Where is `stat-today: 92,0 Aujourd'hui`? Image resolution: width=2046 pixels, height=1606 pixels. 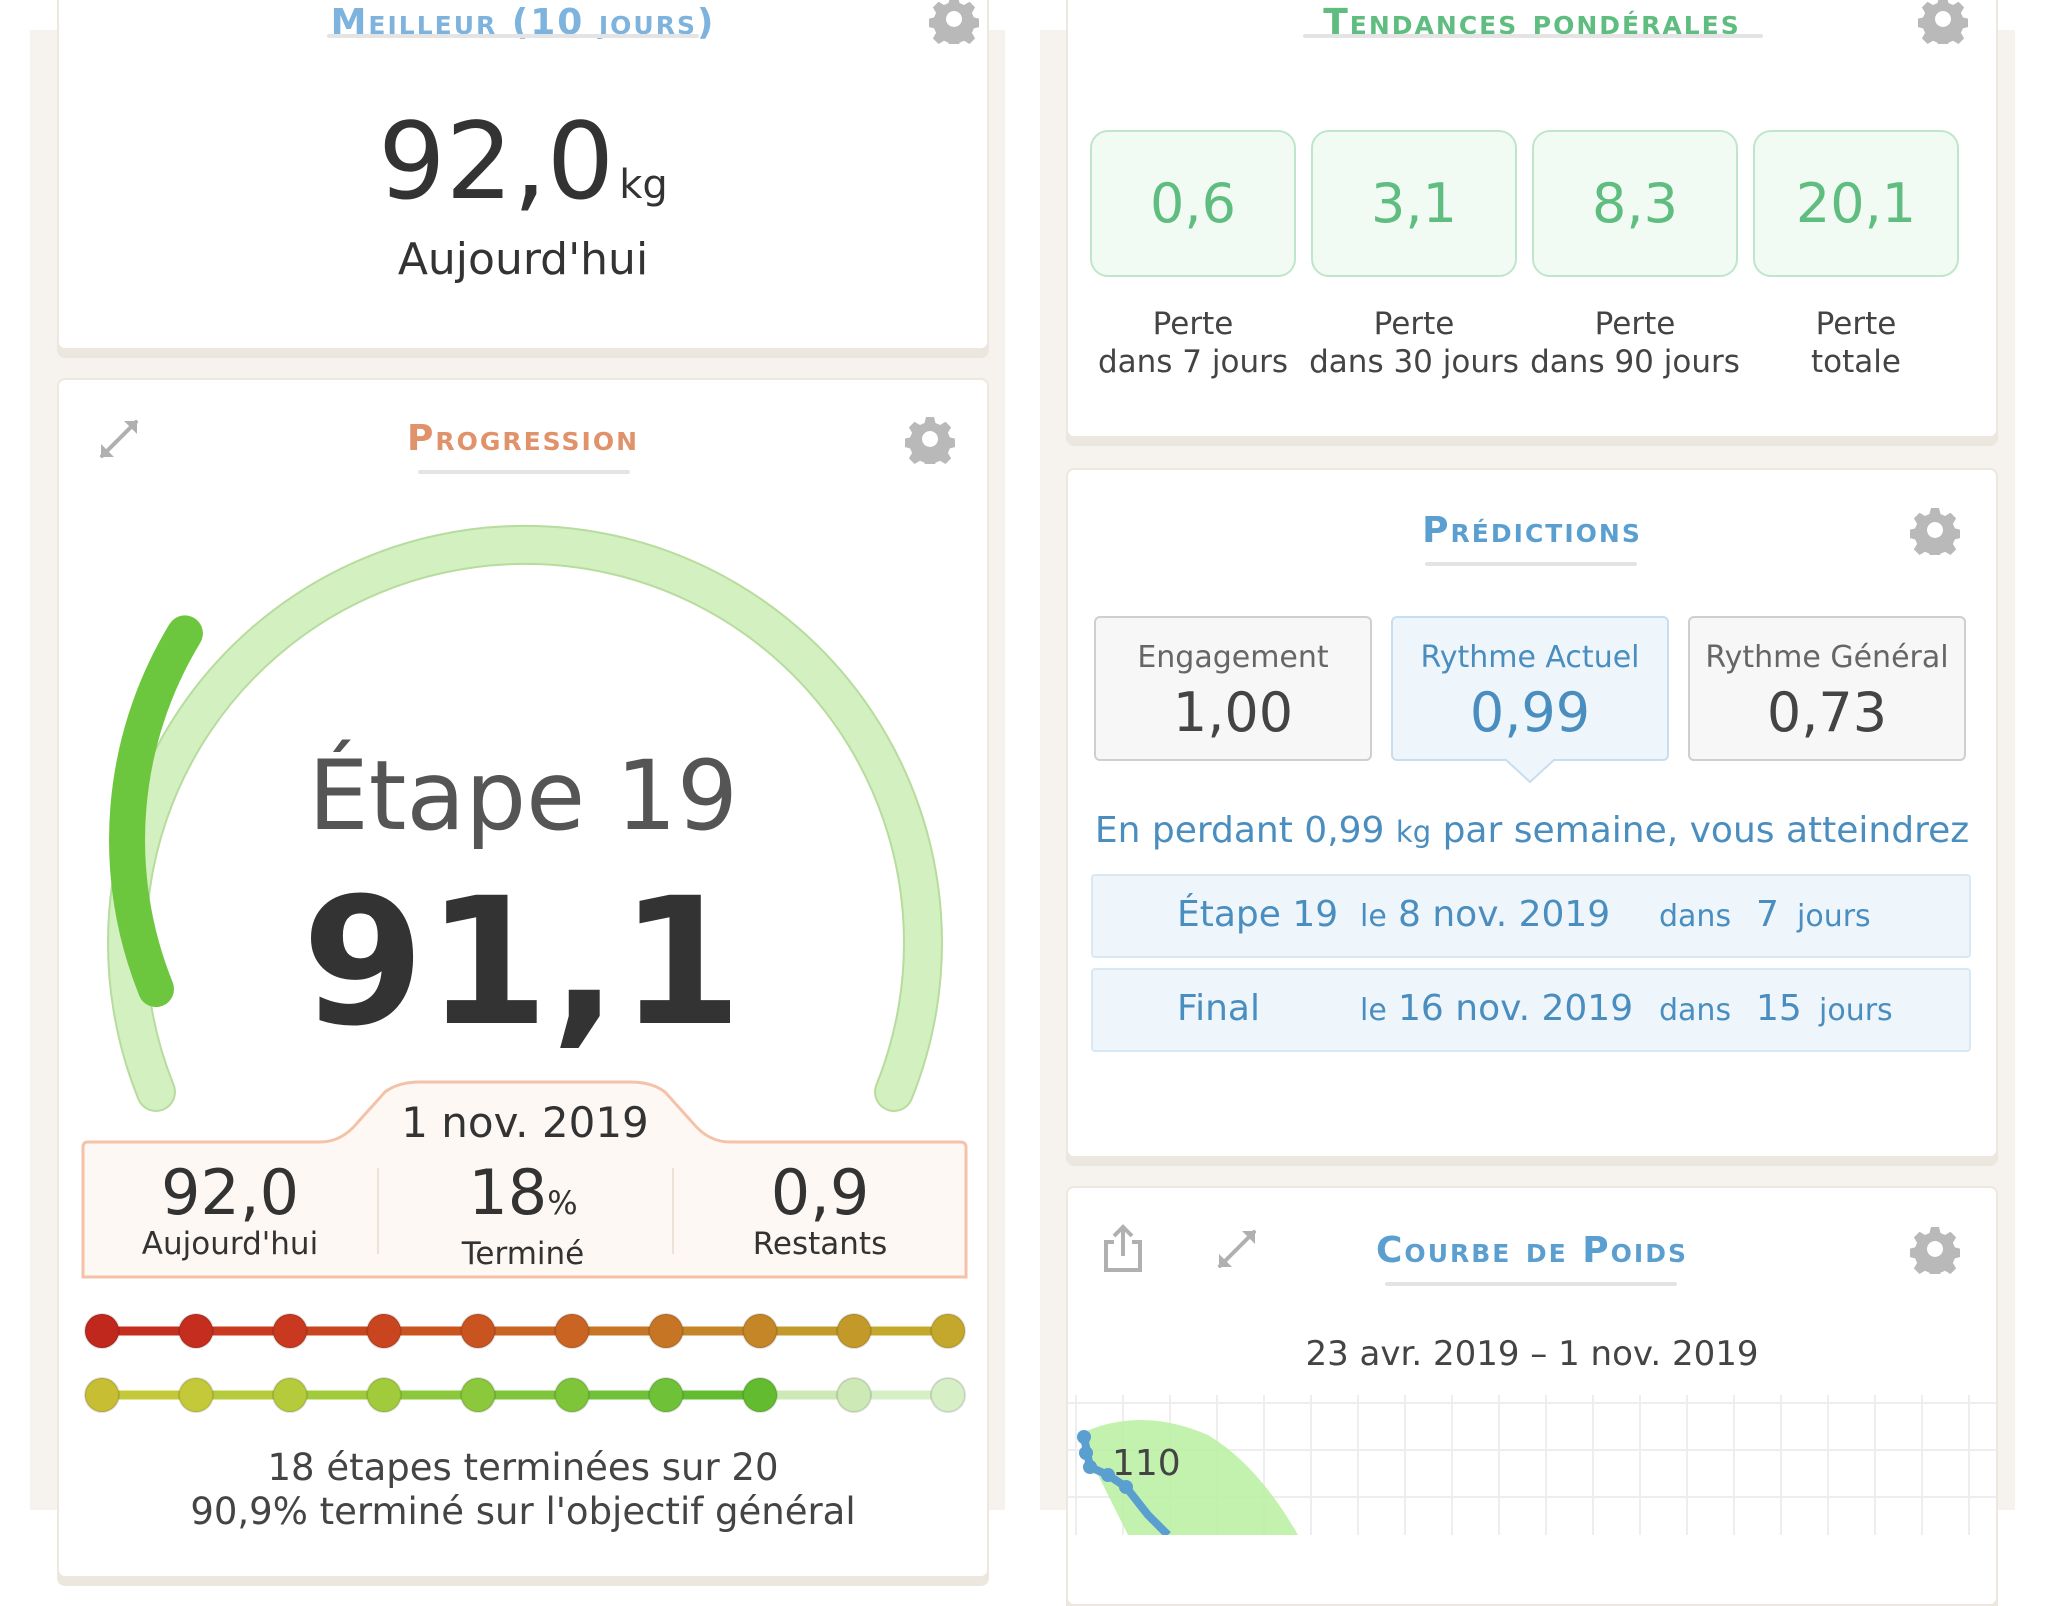
stat-today: 92,0 Aujourd'hui is located at coordinates (230, 1211).